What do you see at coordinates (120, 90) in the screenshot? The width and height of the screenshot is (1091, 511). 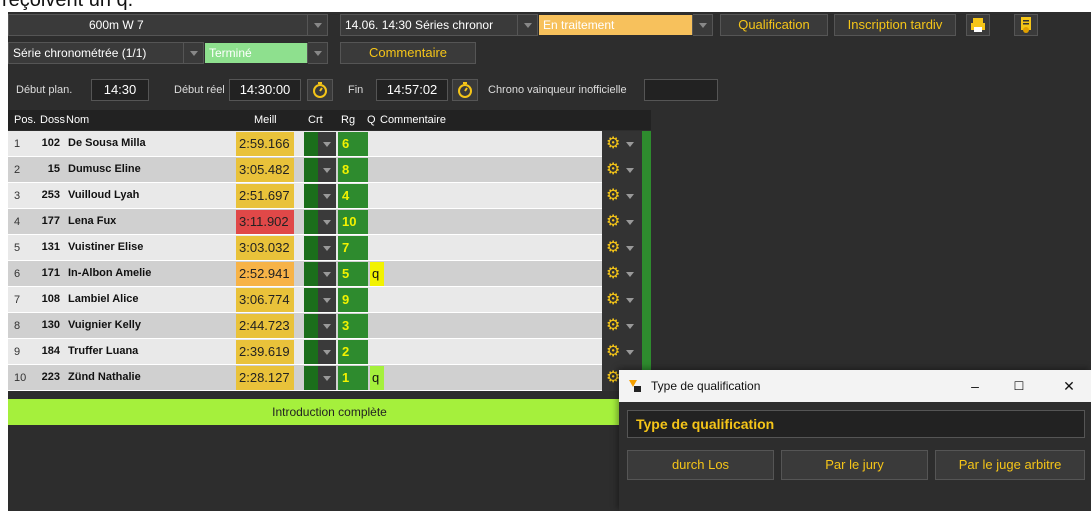 I see `start-planned-value: 14:30` at bounding box center [120, 90].